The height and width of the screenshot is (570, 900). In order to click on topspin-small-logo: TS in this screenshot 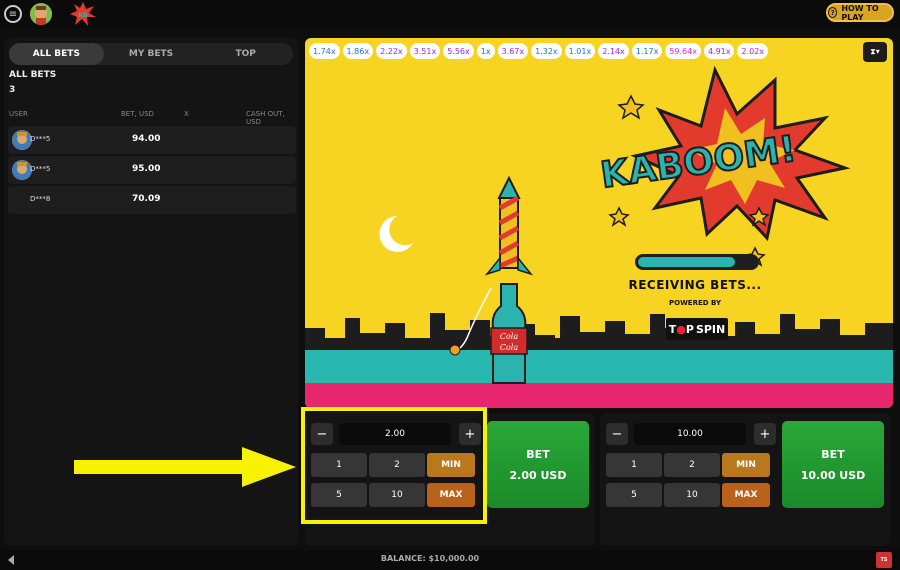, I will do `click(884, 560)`.